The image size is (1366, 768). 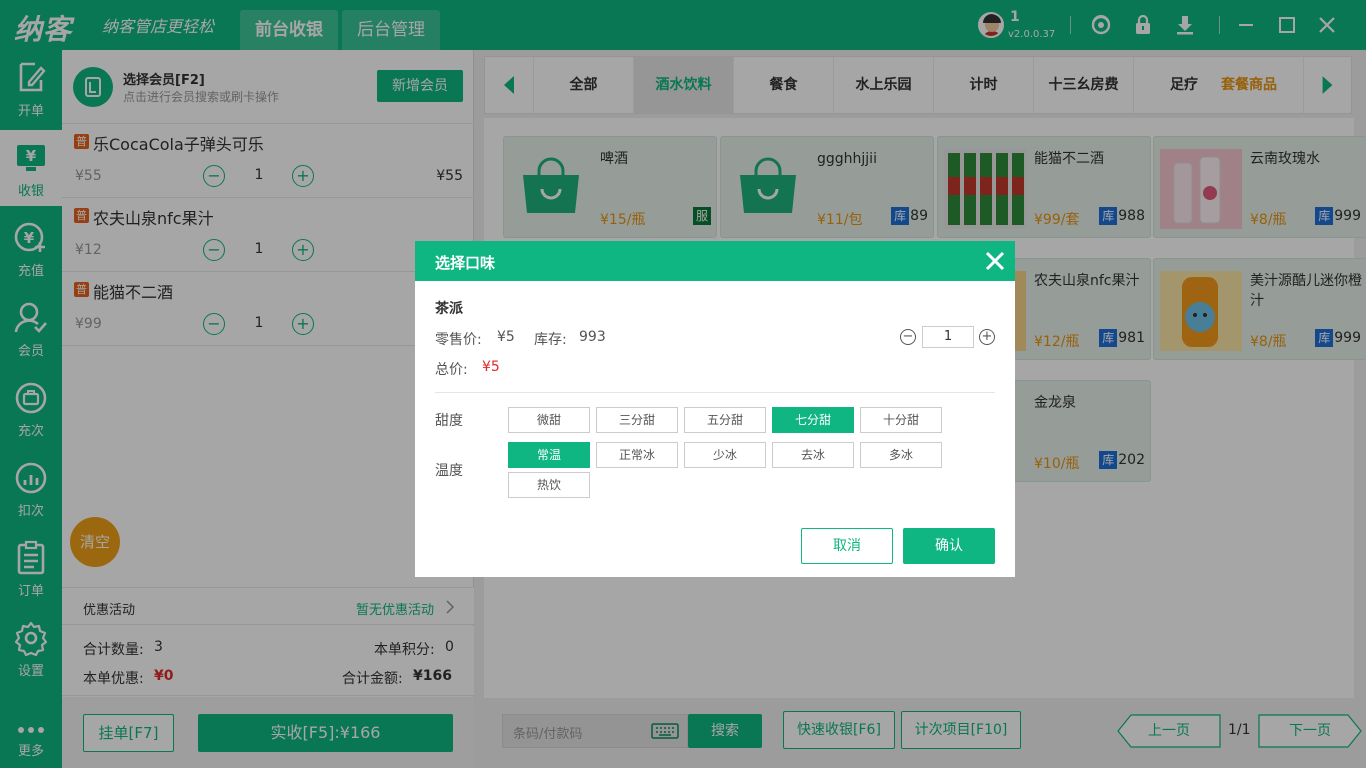 I want to click on temperature-label: 温度, so click(x=449, y=471).